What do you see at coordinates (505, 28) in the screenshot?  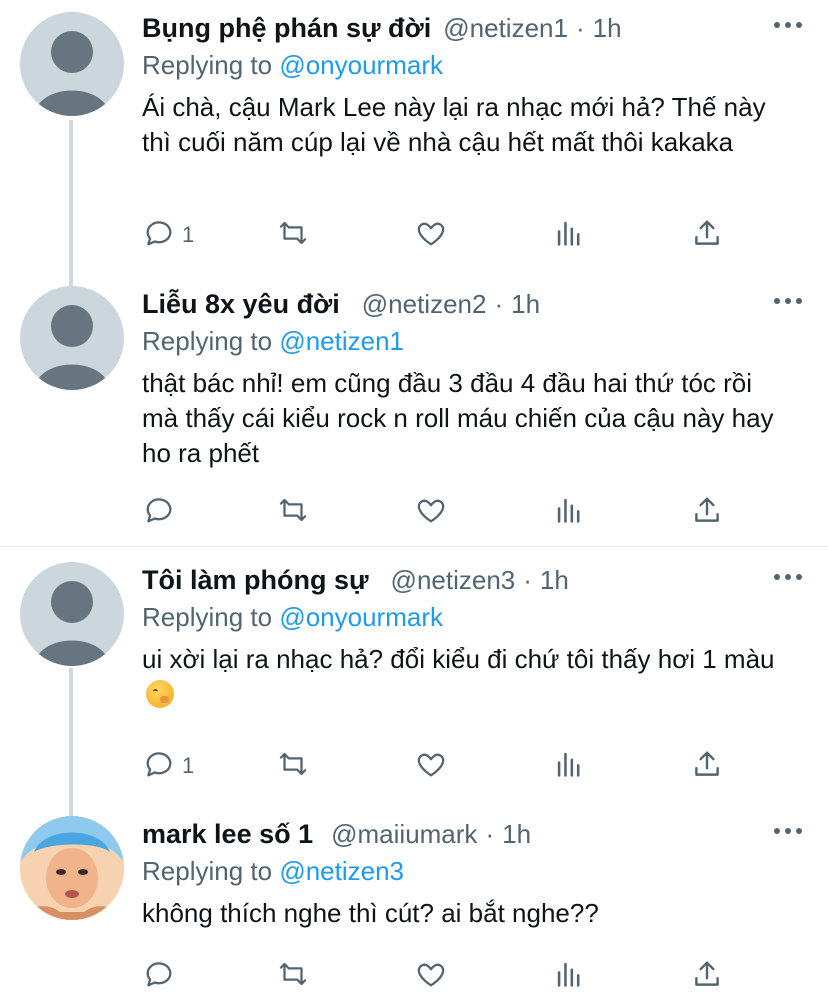 I see `user-handle: @netizen1` at bounding box center [505, 28].